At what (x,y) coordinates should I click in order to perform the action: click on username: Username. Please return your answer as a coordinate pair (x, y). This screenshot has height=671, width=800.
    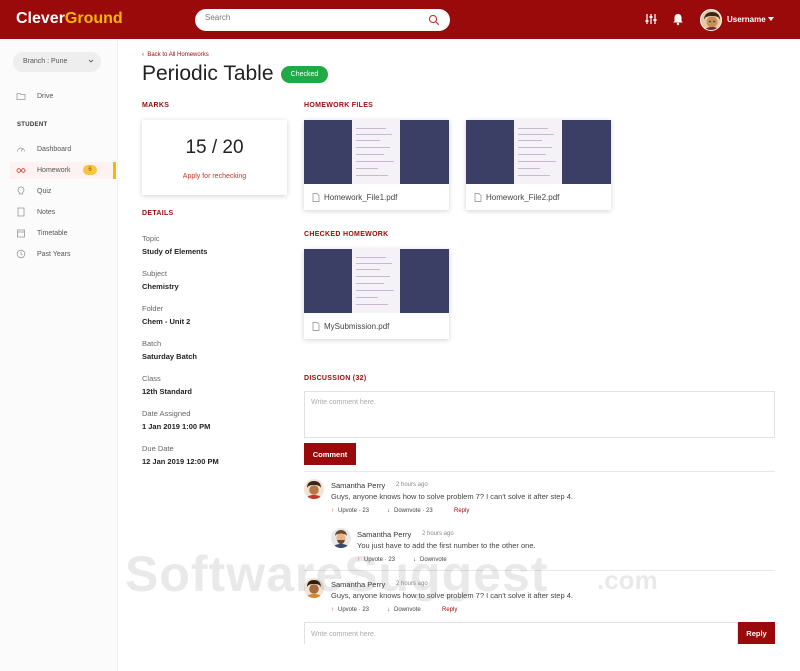
    Looking at the image, I should click on (746, 19).